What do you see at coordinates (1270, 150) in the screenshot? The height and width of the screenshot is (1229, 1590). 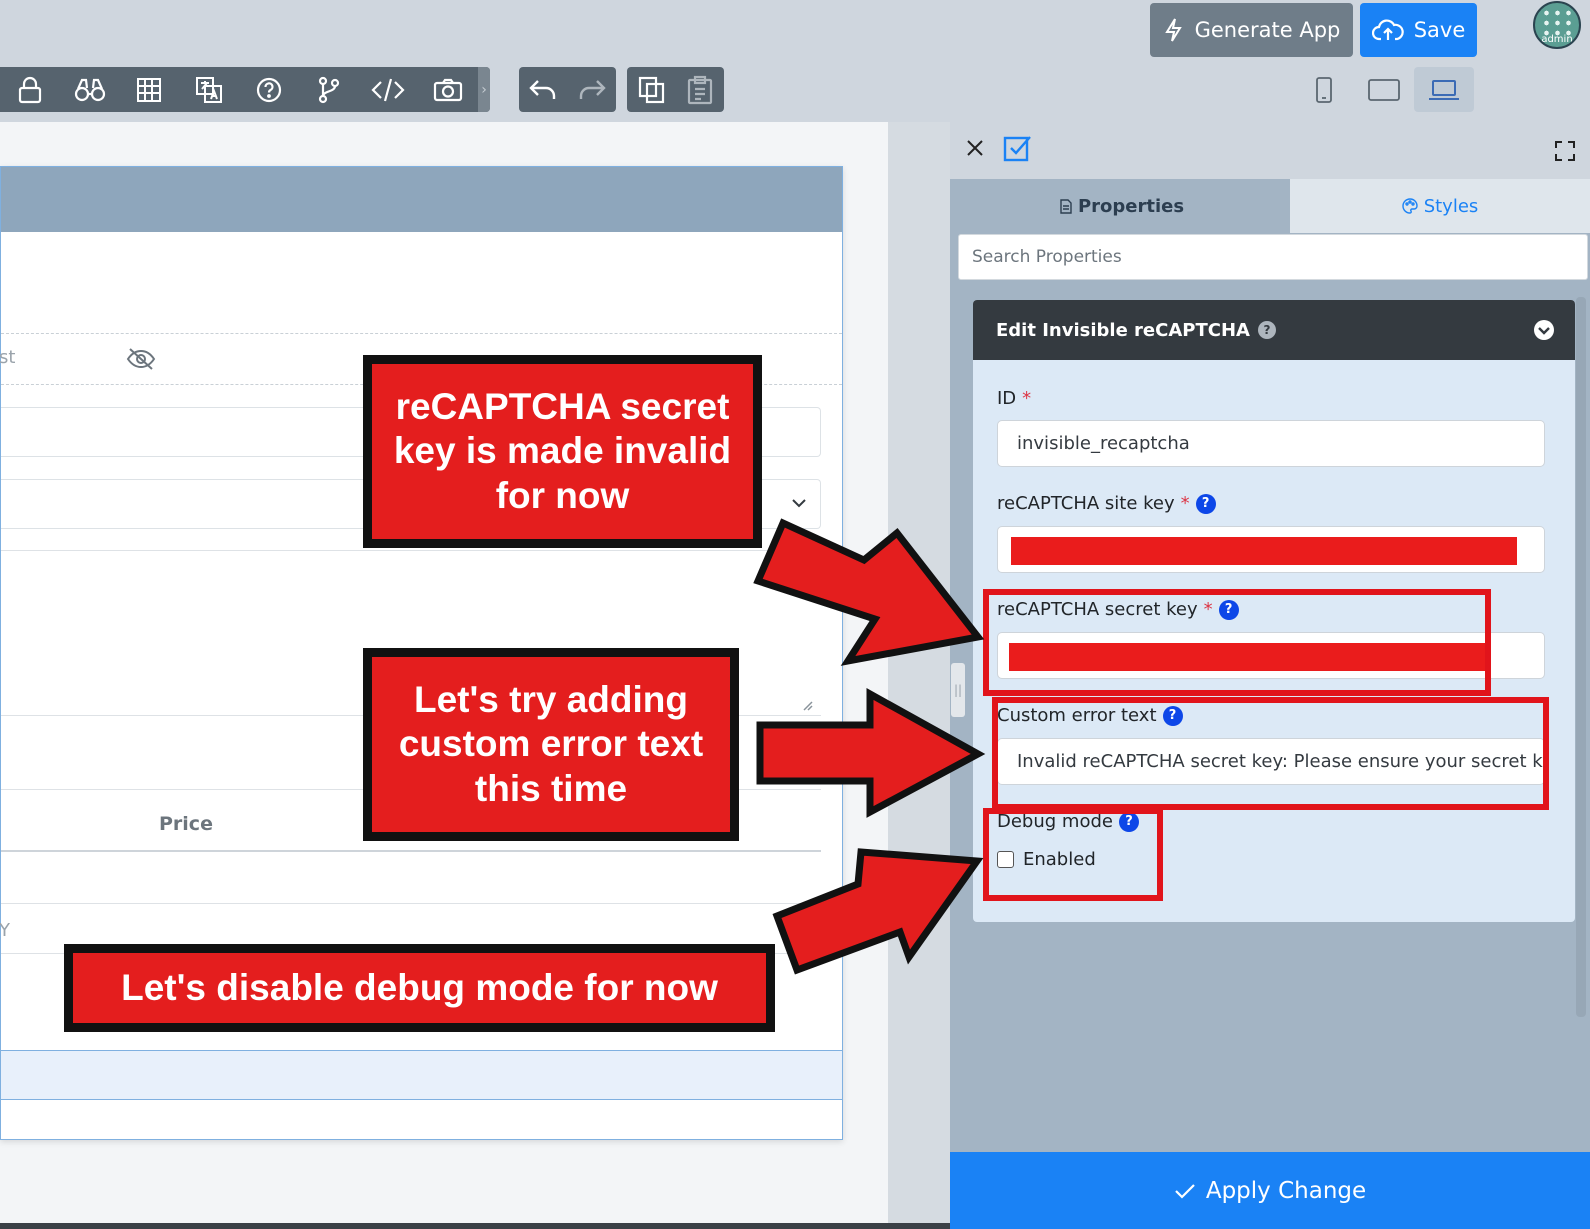 I see `panel-header-bar` at bounding box center [1270, 150].